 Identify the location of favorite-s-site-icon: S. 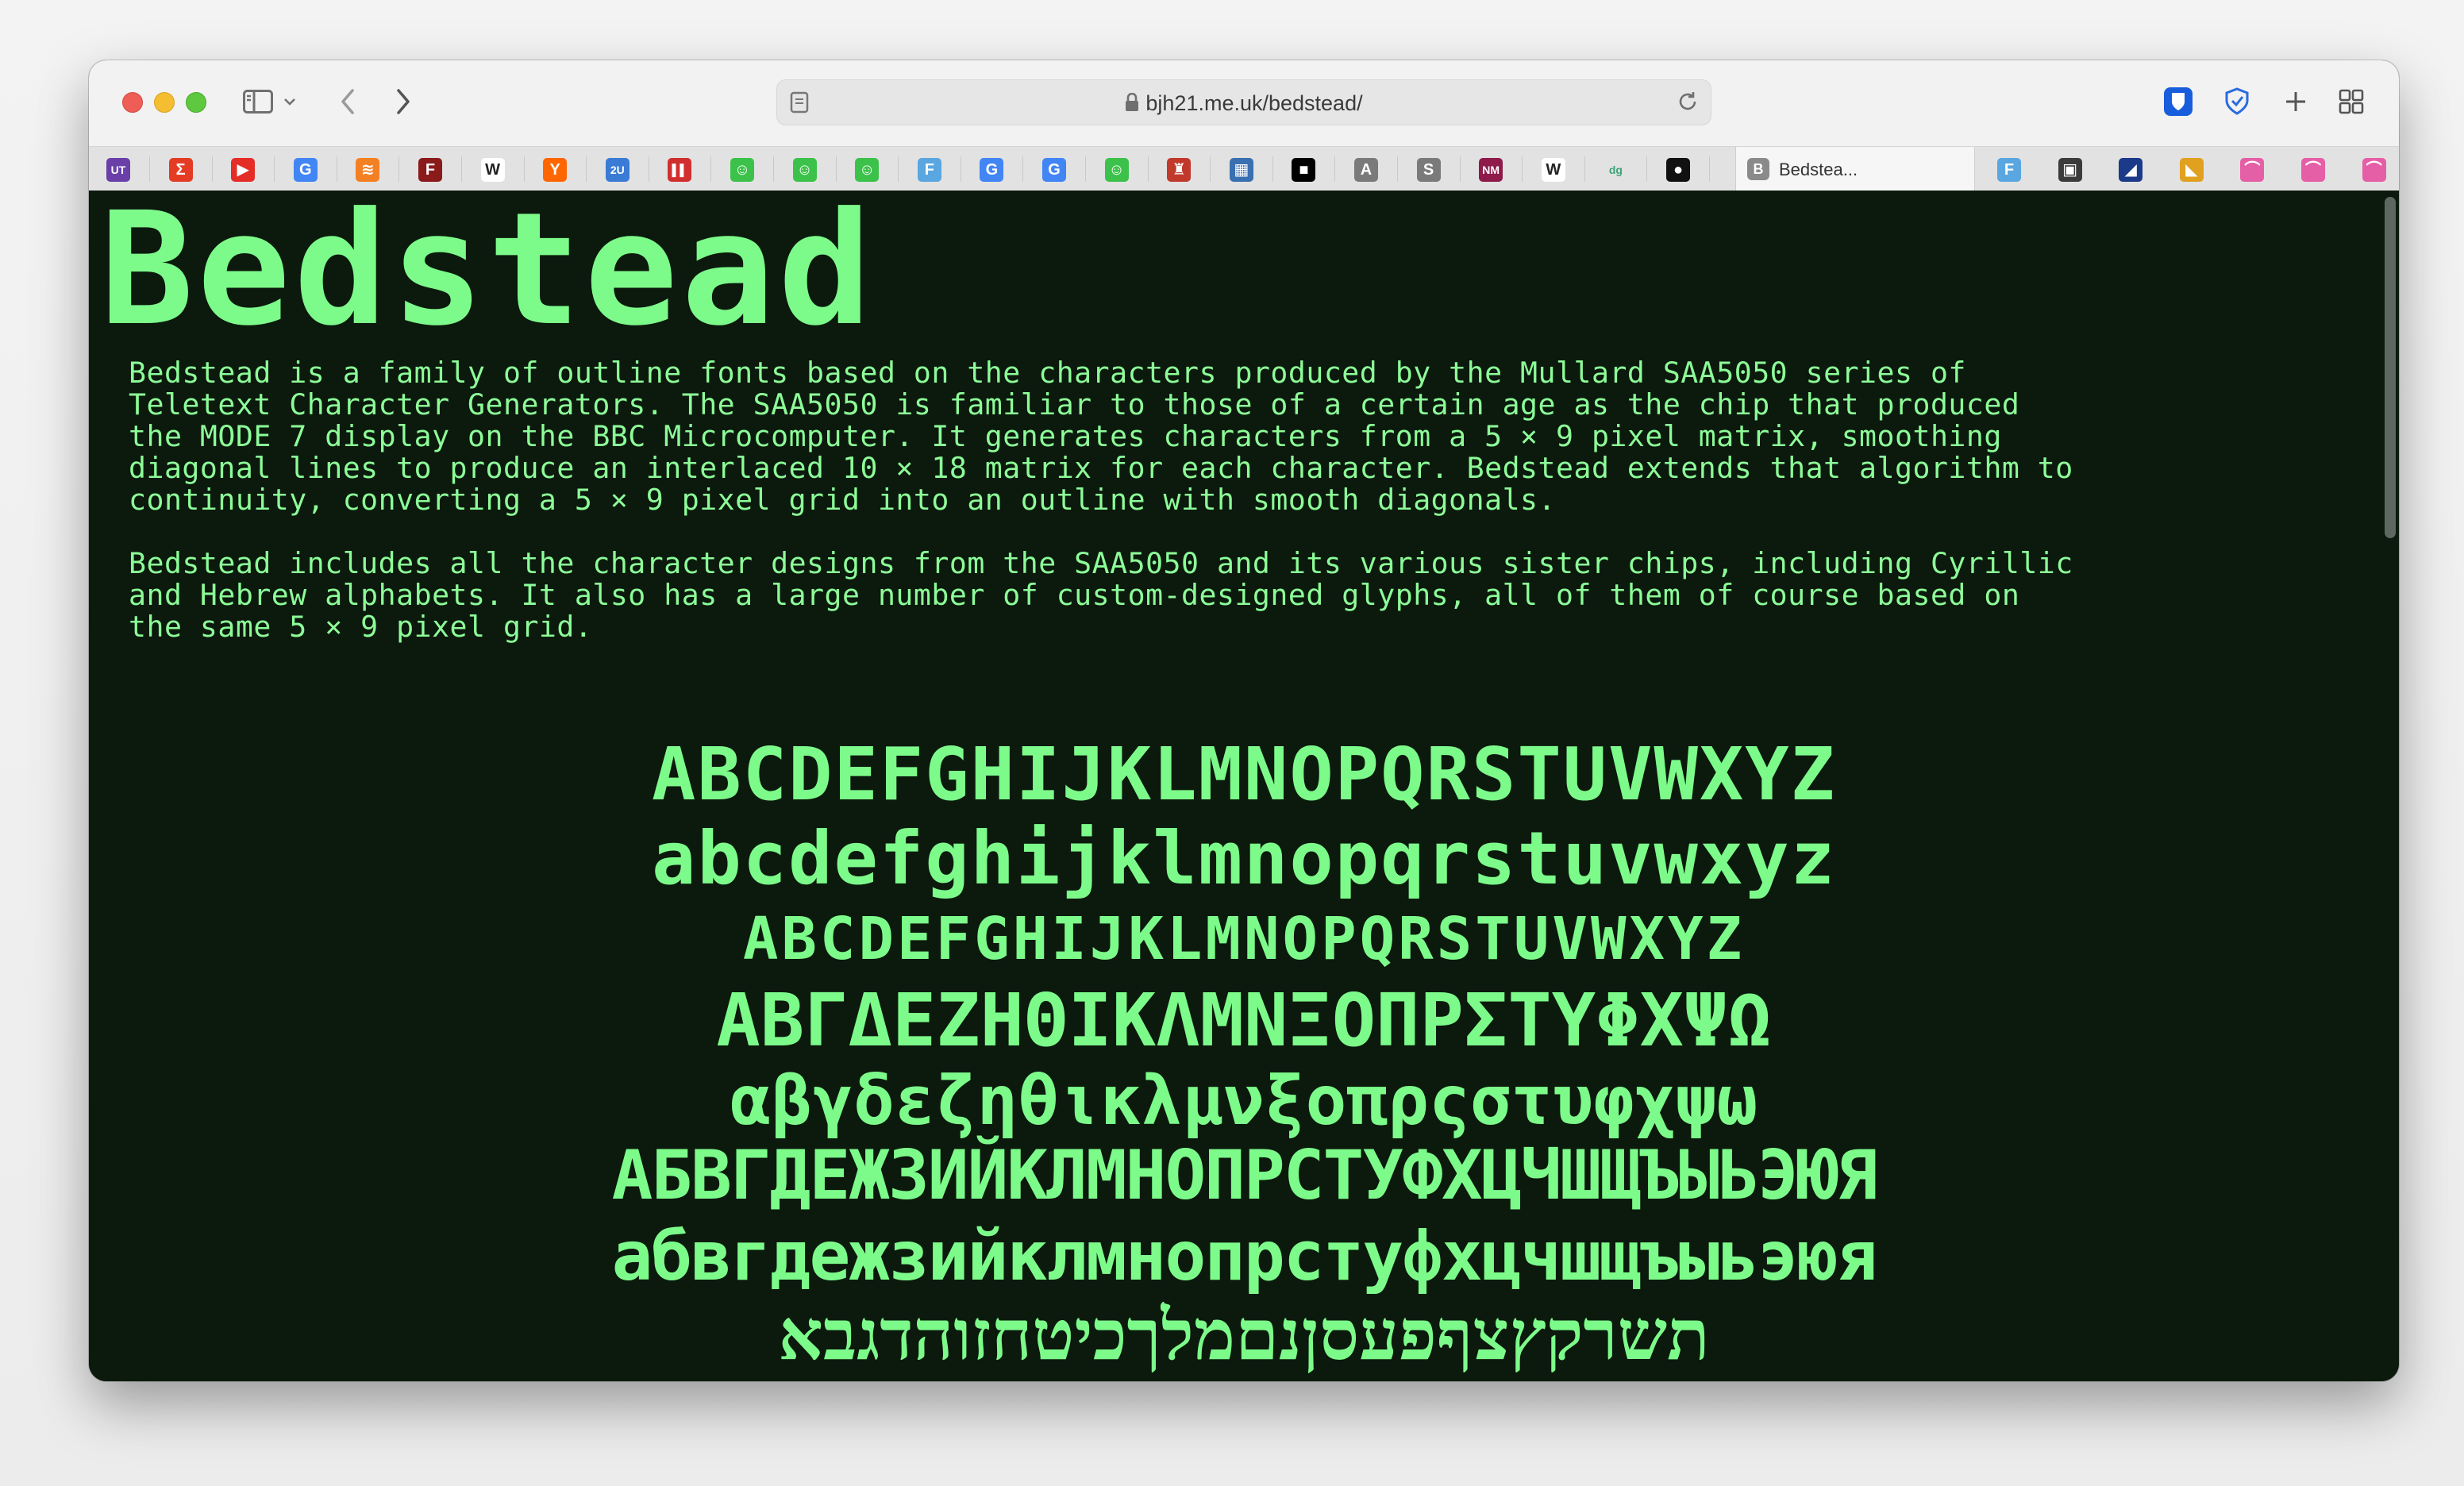
(1428, 170).